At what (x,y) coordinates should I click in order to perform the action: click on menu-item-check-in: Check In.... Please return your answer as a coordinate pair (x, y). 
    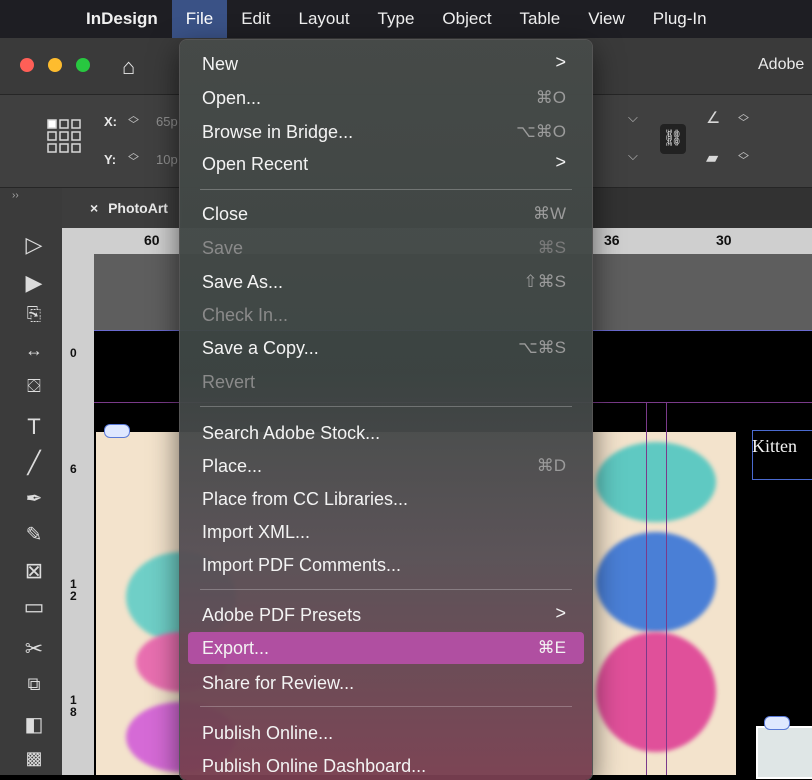
    Looking at the image, I should click on (245, 315).